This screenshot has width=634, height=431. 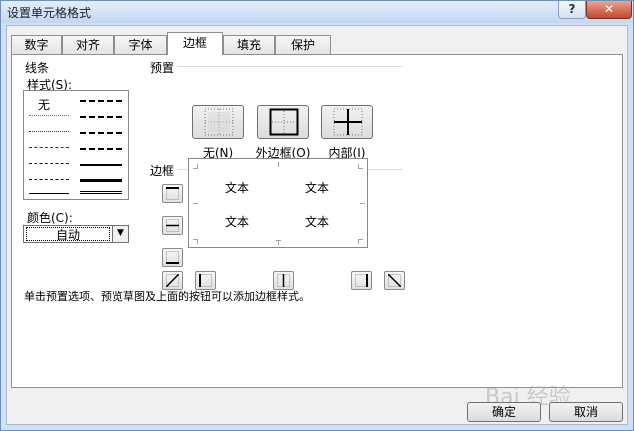 What do you see at coordinates (101, 101) in the screenshot?
I see `line-style-medium-dash-dot-dot` at bounding box center [101, 101].